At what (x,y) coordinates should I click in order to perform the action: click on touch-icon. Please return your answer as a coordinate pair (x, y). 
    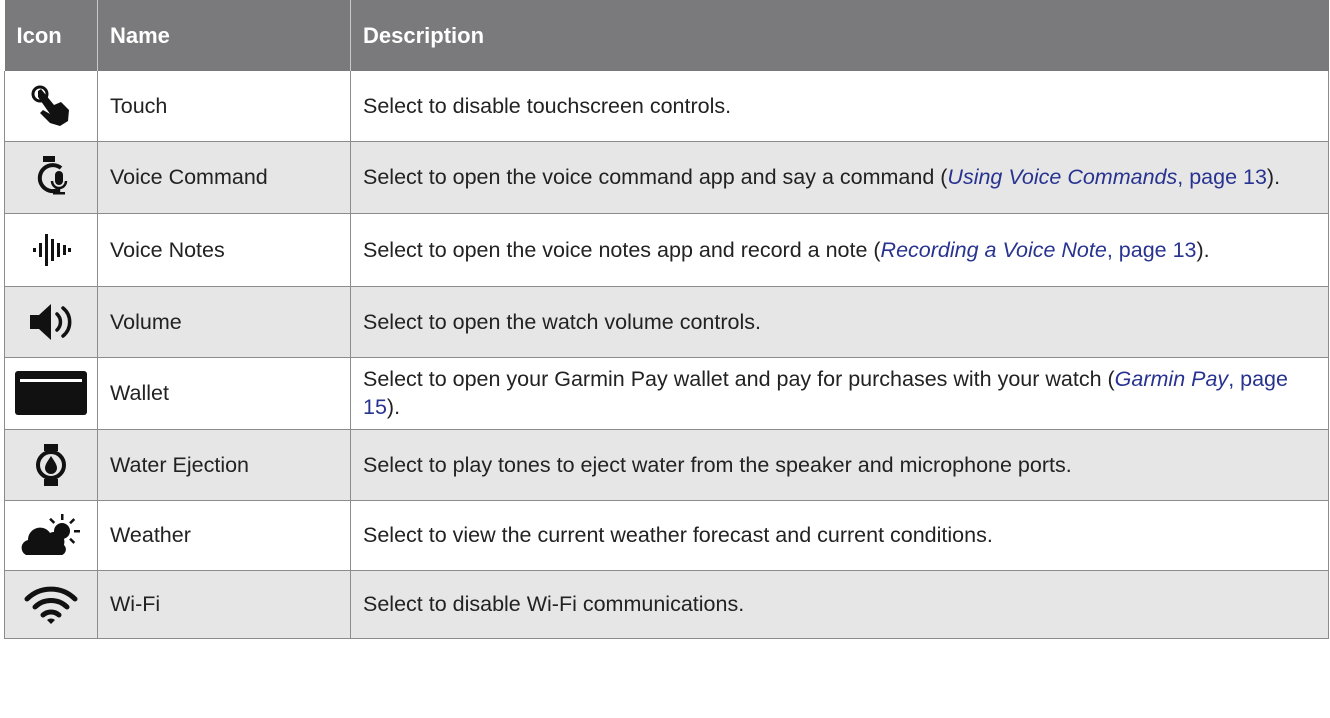
    Looking at the image, I should click on (51, 106).